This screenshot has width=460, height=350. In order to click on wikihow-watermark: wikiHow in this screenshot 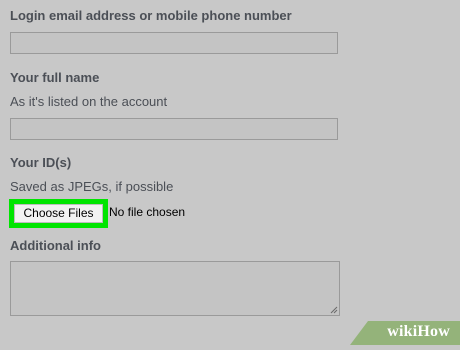, I will do `click(405, 333)`.